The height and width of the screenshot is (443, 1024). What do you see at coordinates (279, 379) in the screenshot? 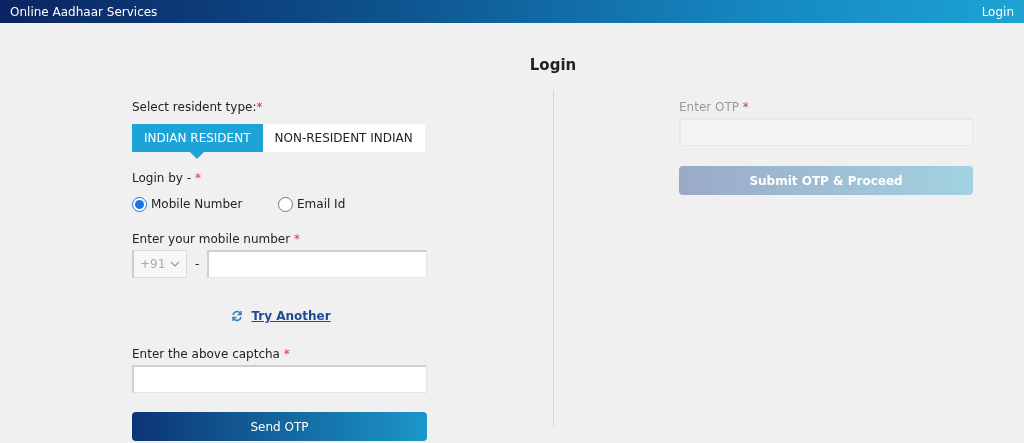
I see `captcha-field` at bounding box center [279, 379].